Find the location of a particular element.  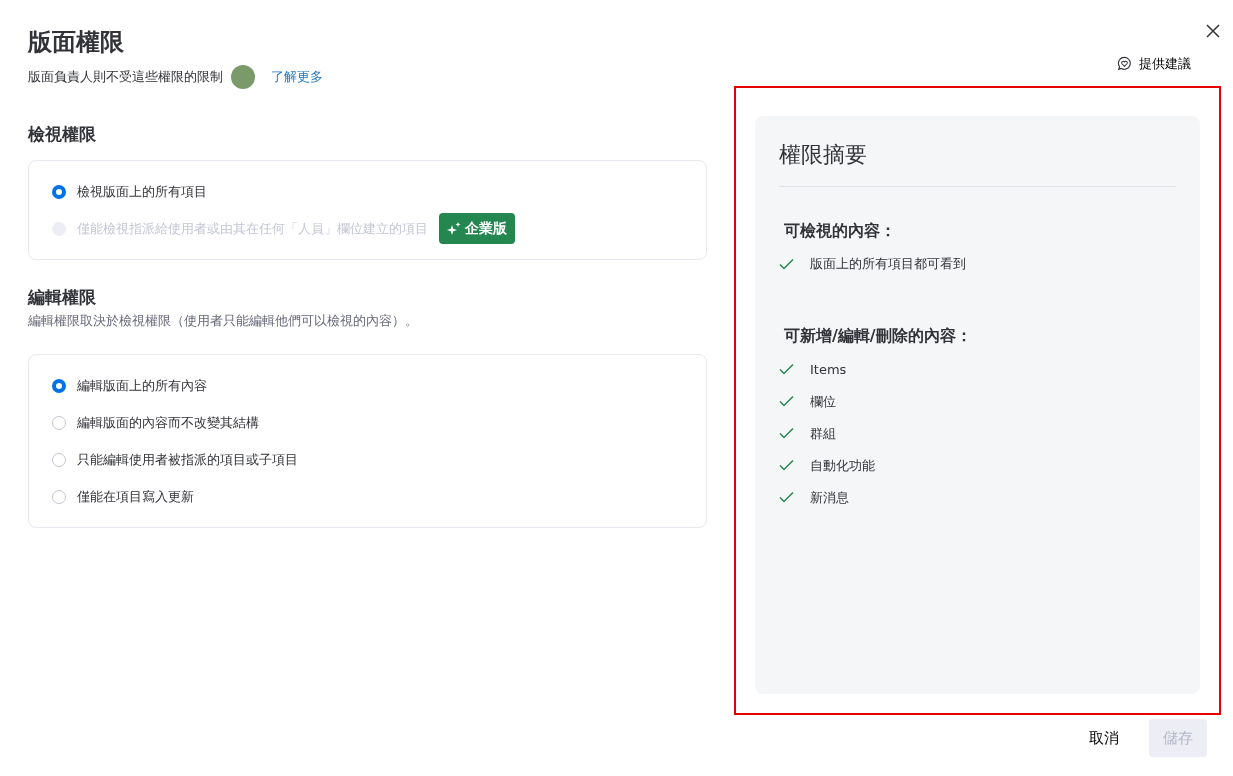

summary-title: 權限摘要 is located at coordinates (977, 164).